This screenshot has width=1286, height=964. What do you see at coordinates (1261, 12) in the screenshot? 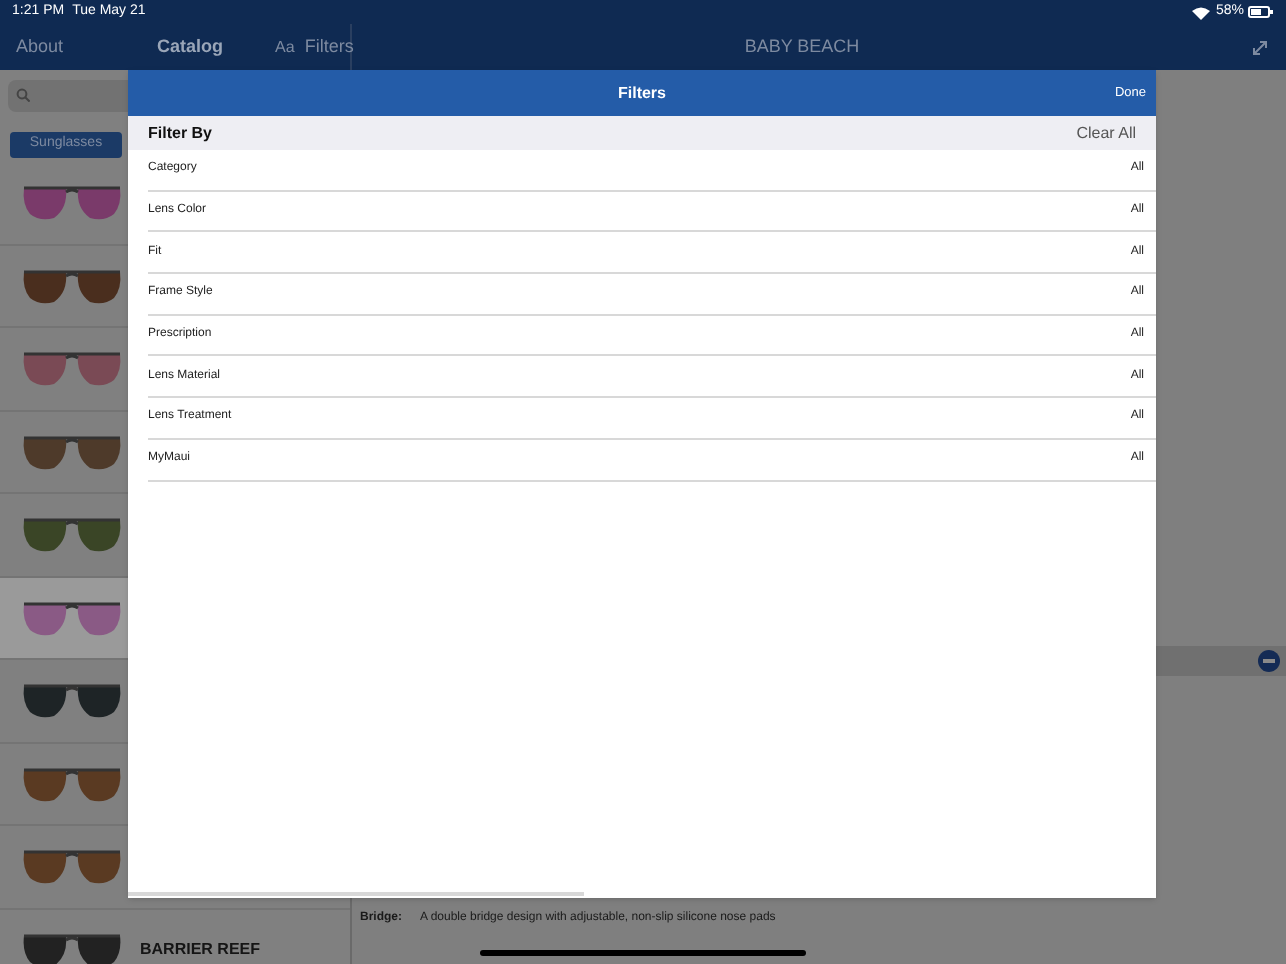
I see `battery-icon` at bounding box center [1261, 12].